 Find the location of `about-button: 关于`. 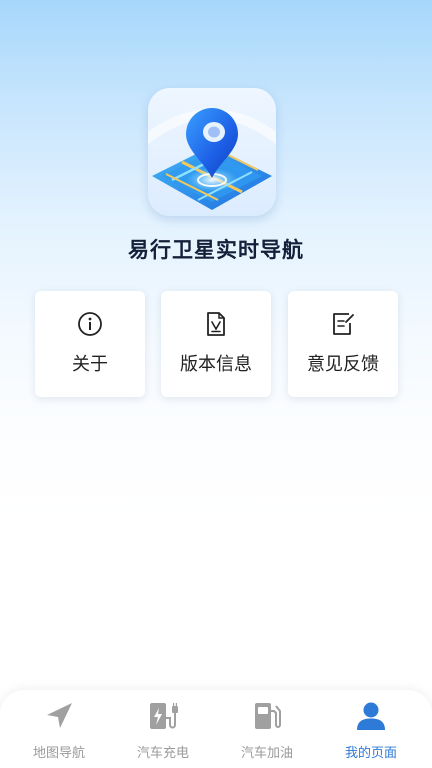

about-button: 关于 is located at coordinates (90, 344).